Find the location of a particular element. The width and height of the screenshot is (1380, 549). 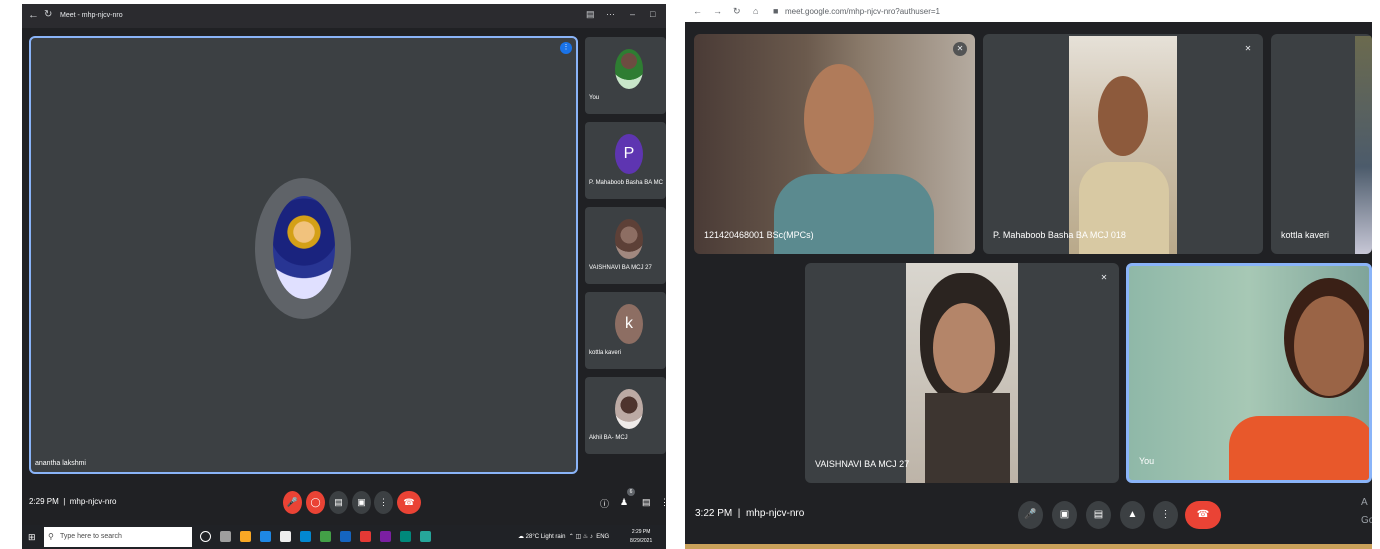

side-tile-you: You is located at coordinates (625, 75).